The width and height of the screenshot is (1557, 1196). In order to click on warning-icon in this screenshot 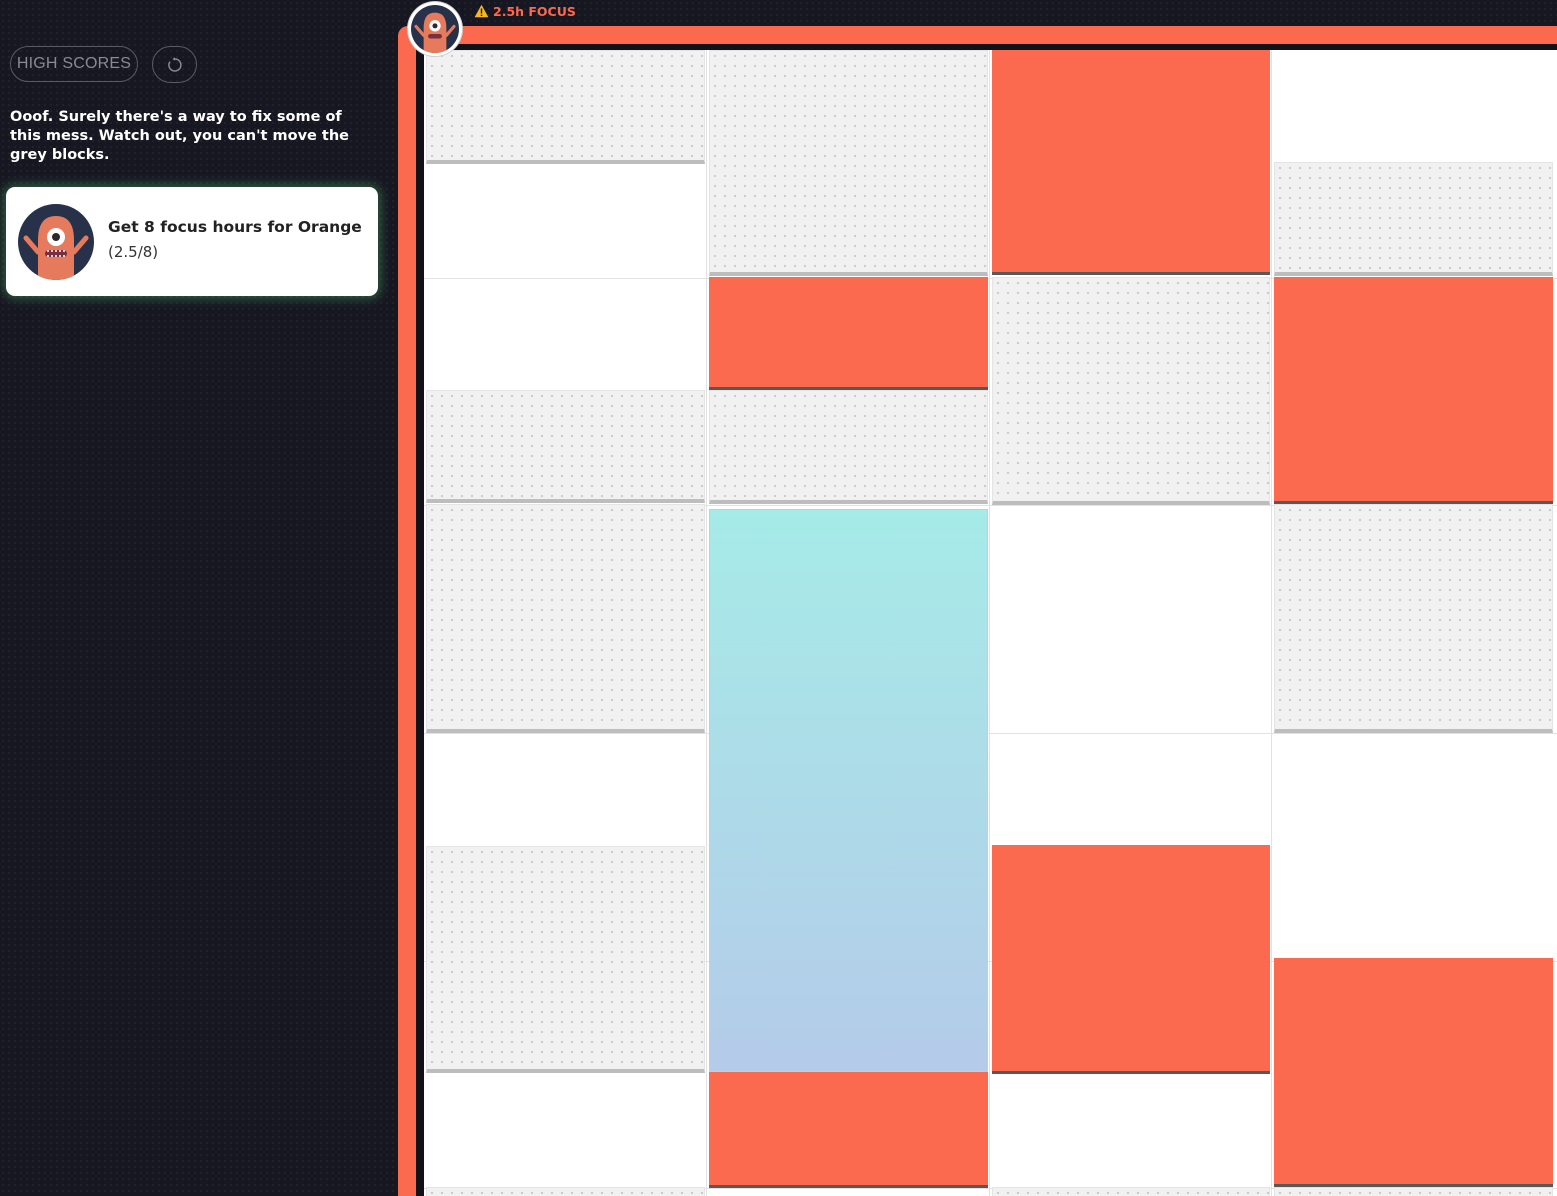, I will do `click(481, 11)`.